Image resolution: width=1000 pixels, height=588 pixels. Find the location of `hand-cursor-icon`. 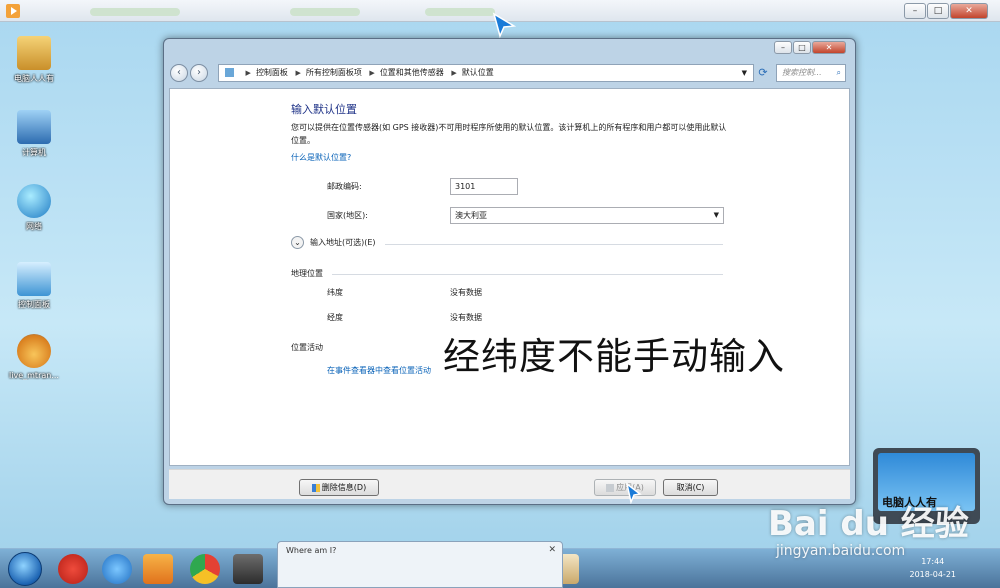

hand-cursor-icon is located at coordinates (633, 493).